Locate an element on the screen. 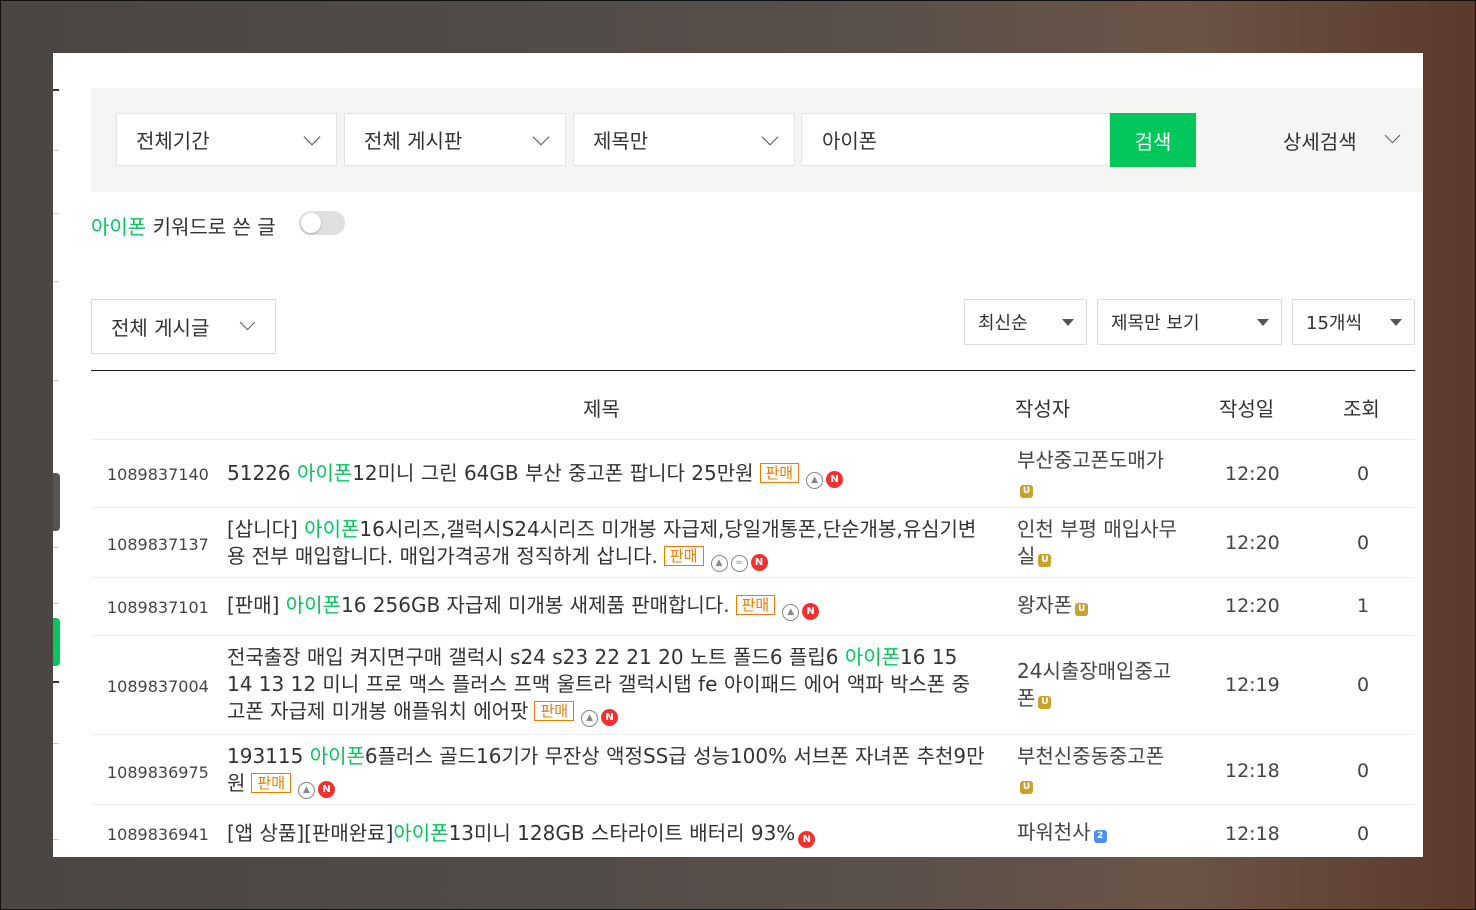 The image size is (1476, 910). table-header: 제목 작성자 작성일 조회 is located at coordinates (753, 405).